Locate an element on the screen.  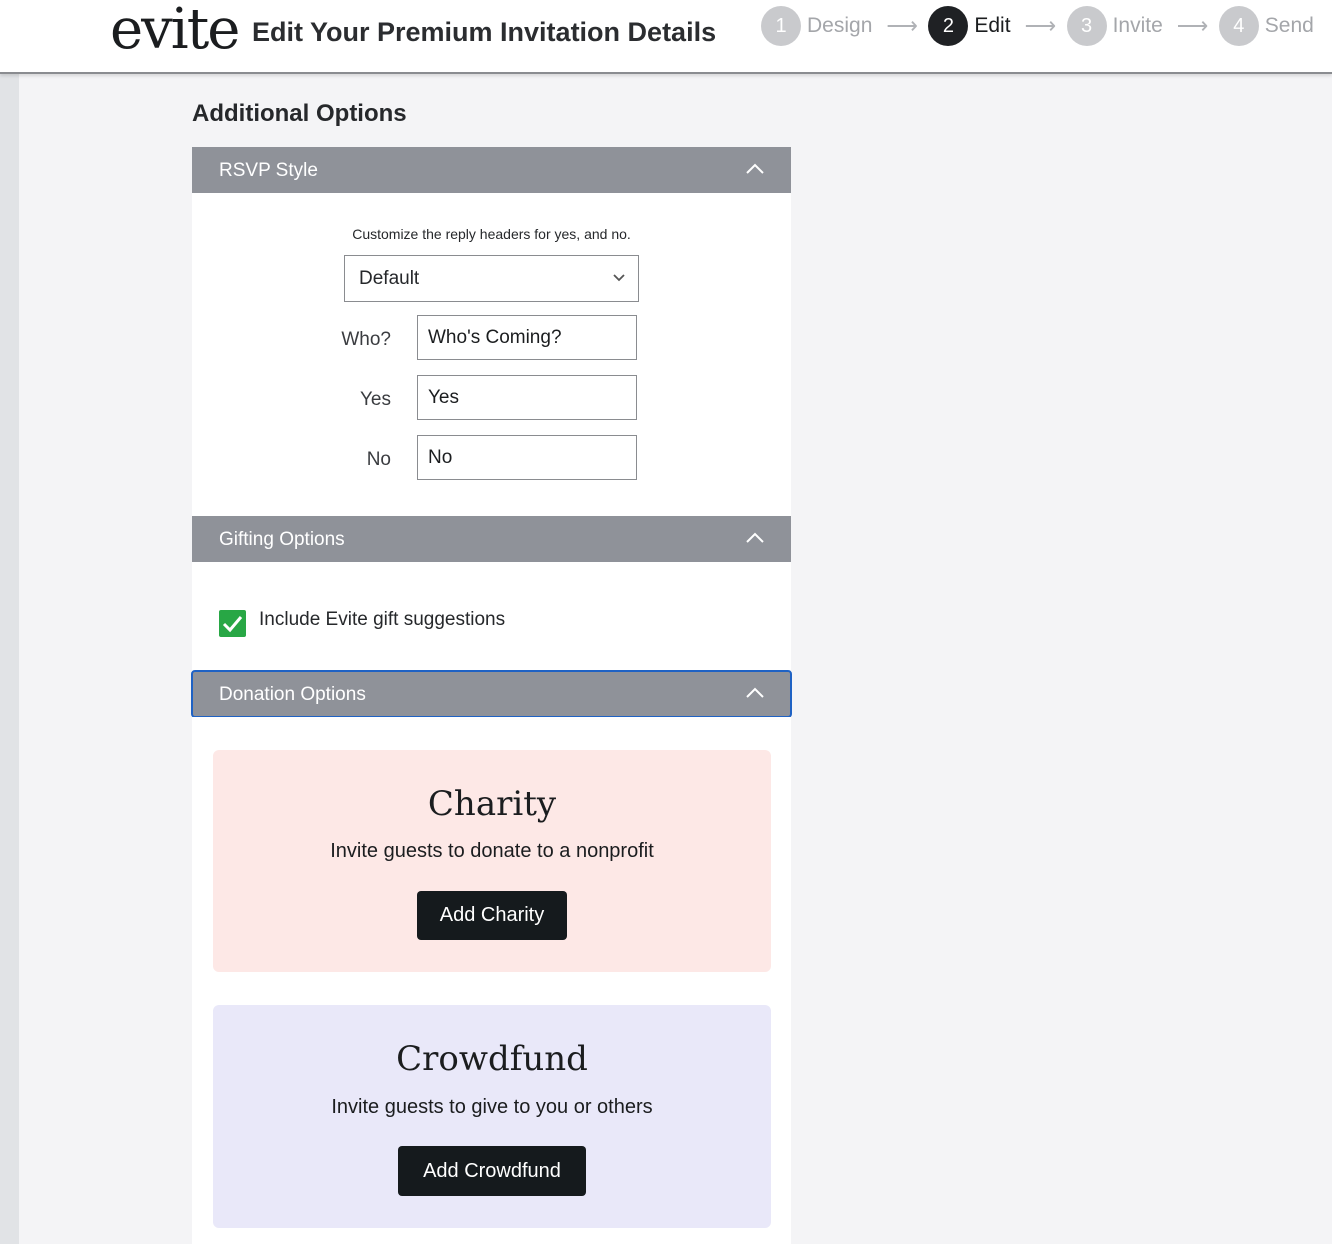
step-design: 1 Design is located at coordinates (816, 26).